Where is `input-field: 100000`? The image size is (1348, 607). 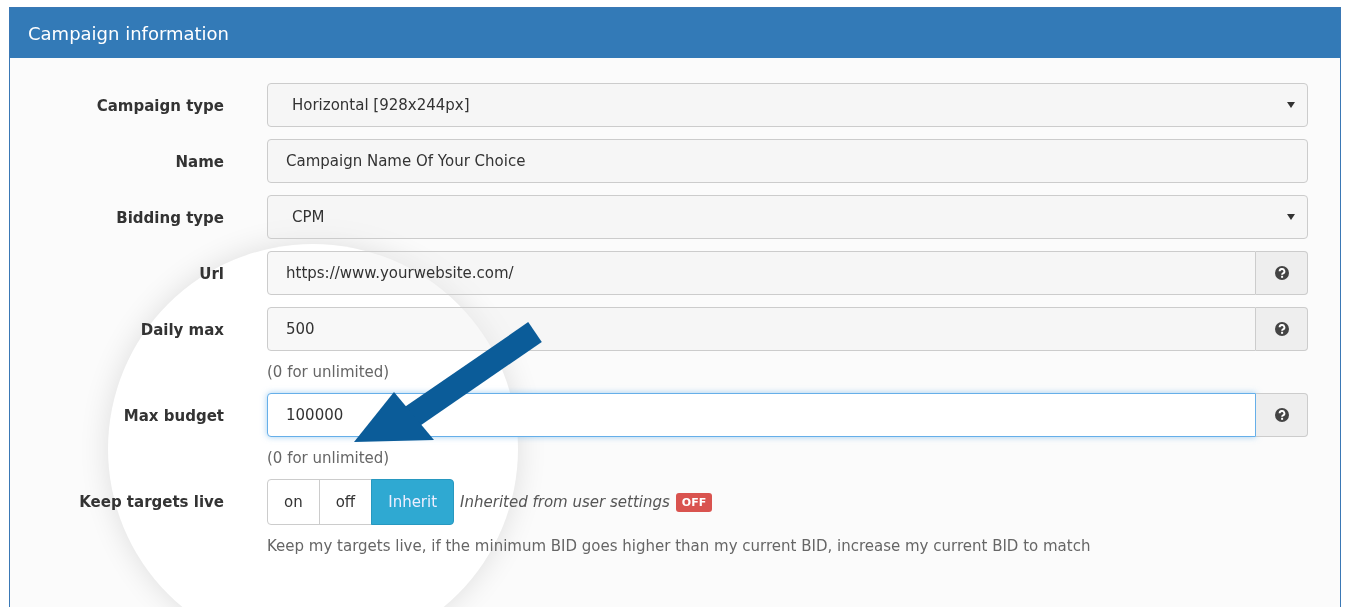 input-field: 100000 is located at coordinates (761, 415).